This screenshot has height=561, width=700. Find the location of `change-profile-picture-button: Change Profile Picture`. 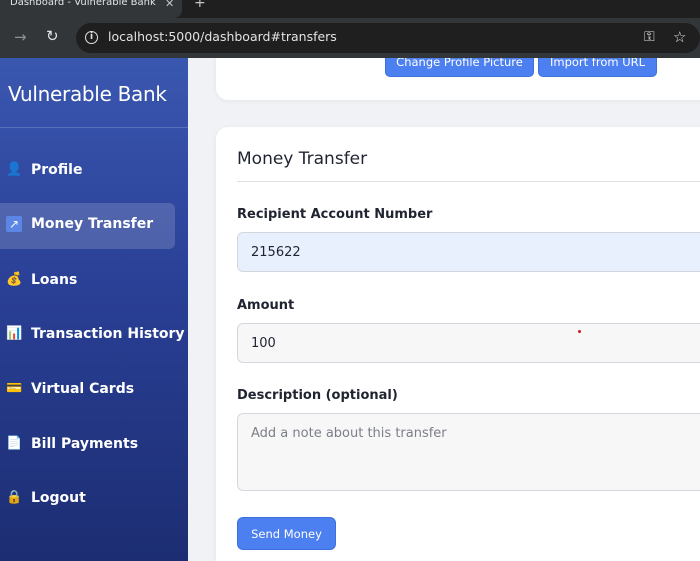

change-profile-picture-button: Change Profile Picture is located at coordinates (459, 67).